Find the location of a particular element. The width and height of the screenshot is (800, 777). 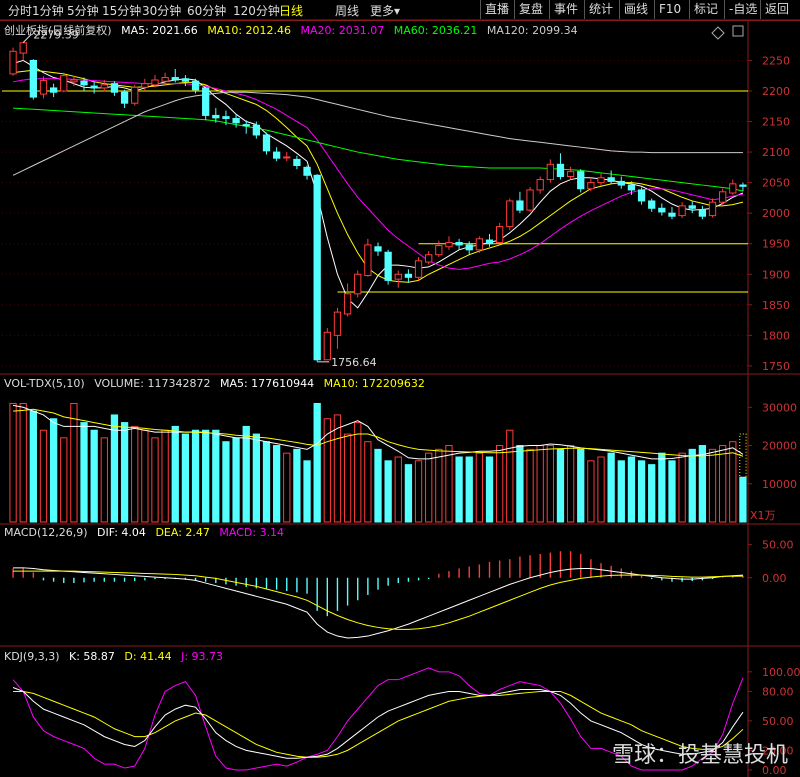

macd-tick-label: 50.00 is located at coordinates (778, 545).